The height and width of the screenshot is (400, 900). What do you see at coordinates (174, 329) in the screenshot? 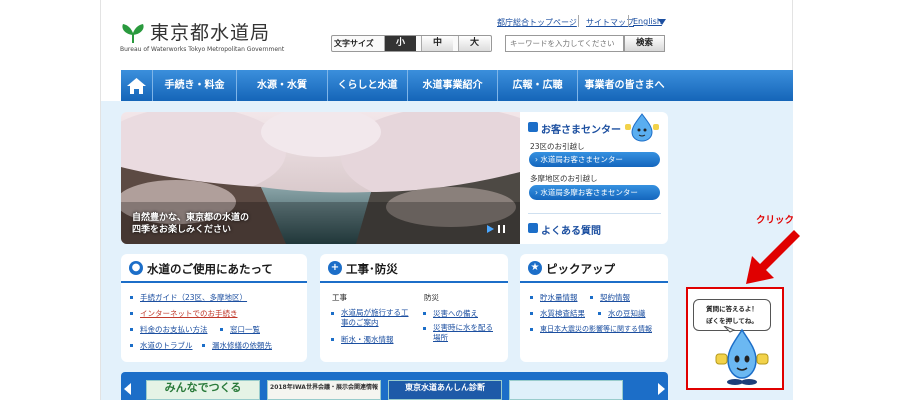
I see `link-payment-methods: 料金のお支払い方法` at bounding box center [174, 329].